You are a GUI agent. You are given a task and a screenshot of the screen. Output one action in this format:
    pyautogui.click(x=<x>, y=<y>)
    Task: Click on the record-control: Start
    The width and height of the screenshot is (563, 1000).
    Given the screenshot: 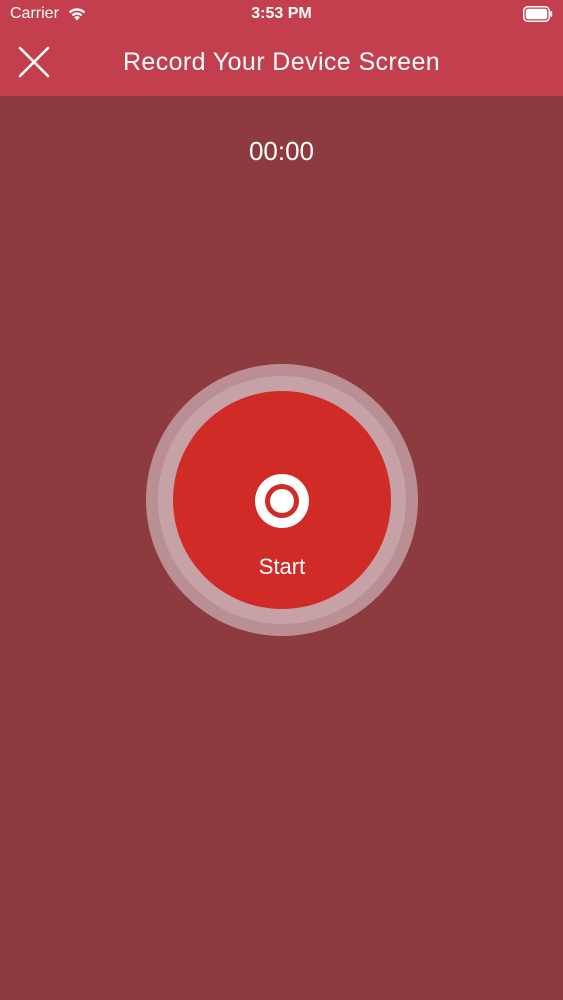 What is the action you would take?
    pyautogui.click(x=282, y=500)
    